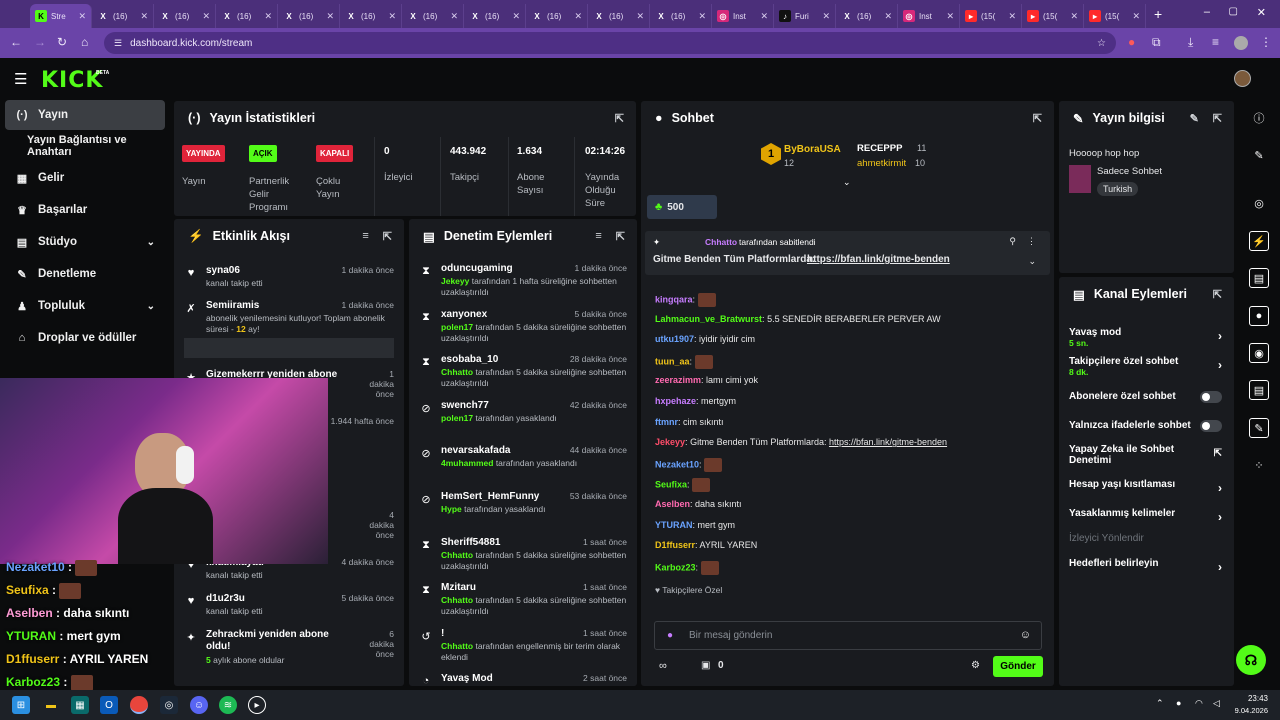 The height and width of the screenshot is (720, 1280). What do you see at coordinates (610, 43) in the screenshot?
I see `url-field: ☰ dashboard.kick.com/stream ☆` at bounding box center [610, 43].